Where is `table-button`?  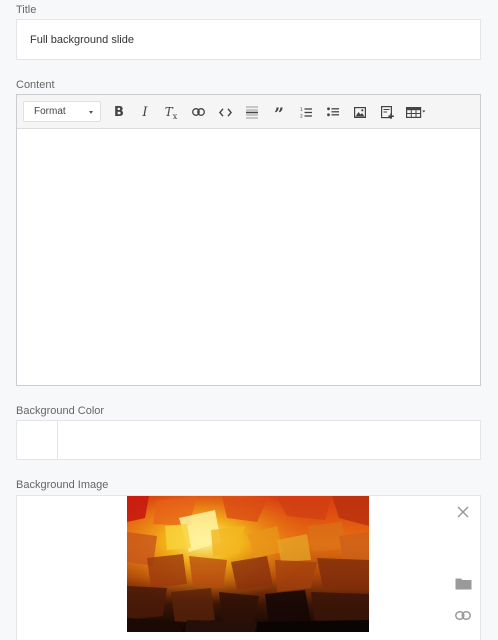 table-button is located at coordinates (416, 112).